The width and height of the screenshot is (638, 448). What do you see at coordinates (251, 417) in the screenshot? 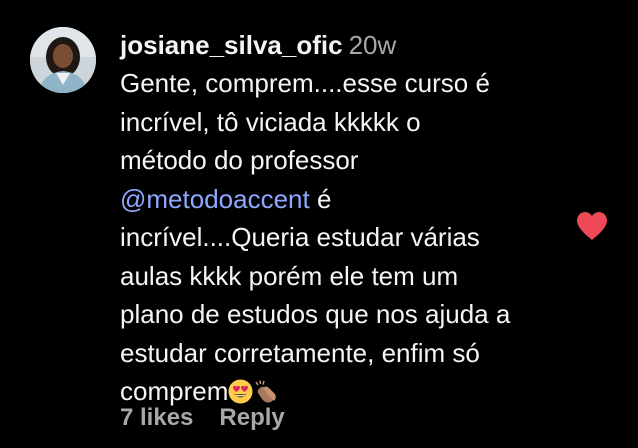
I see `reply-button: Reply` at bounding box center [251, 417].